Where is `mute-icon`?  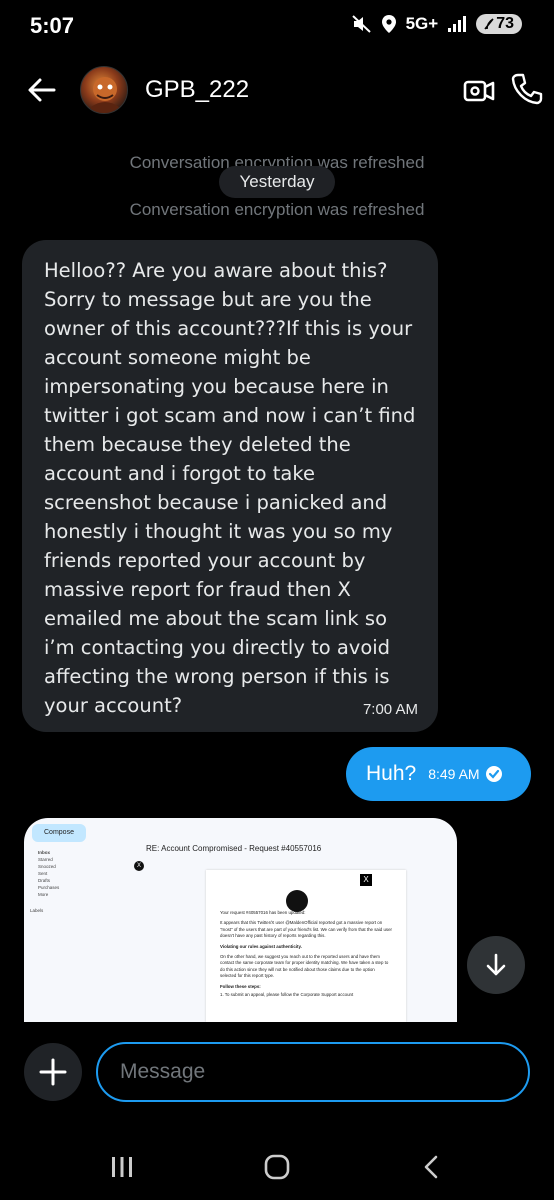 mute-icon is located at coordinates (361, 24).